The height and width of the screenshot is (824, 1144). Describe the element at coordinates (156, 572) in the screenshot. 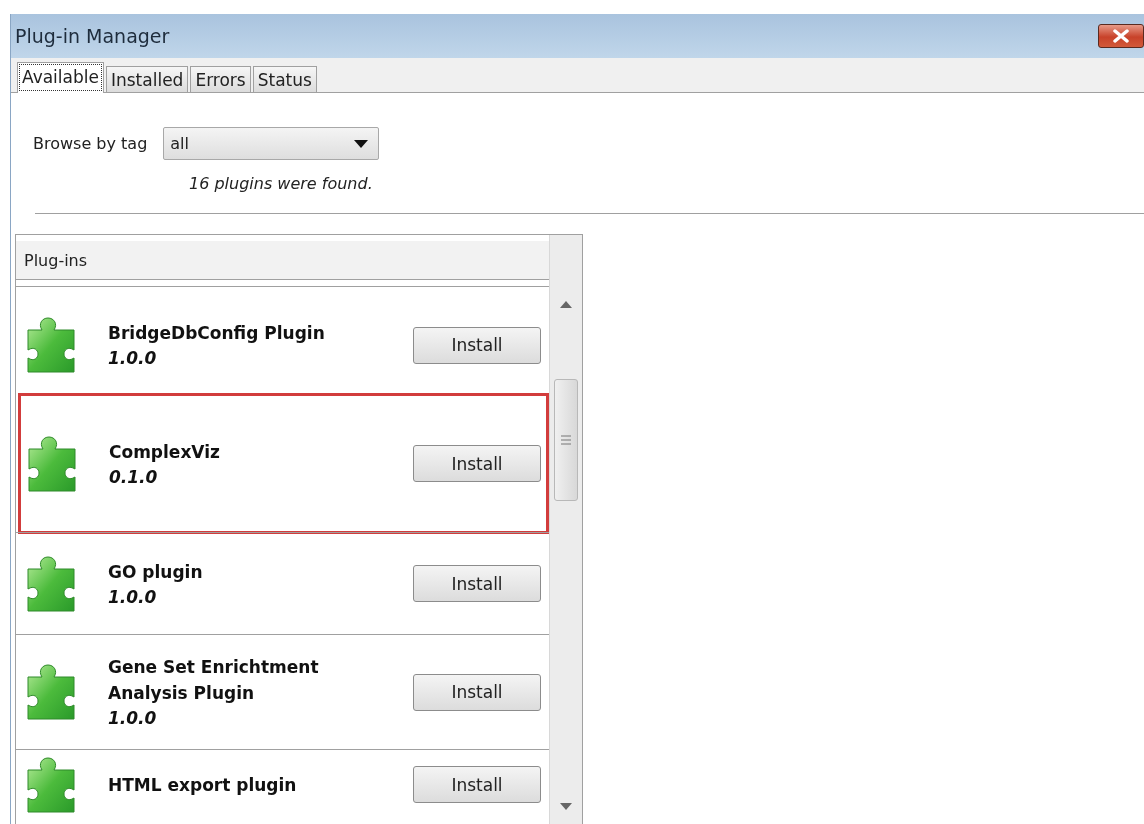

I see `plugin-name: GO plugin` at that location.